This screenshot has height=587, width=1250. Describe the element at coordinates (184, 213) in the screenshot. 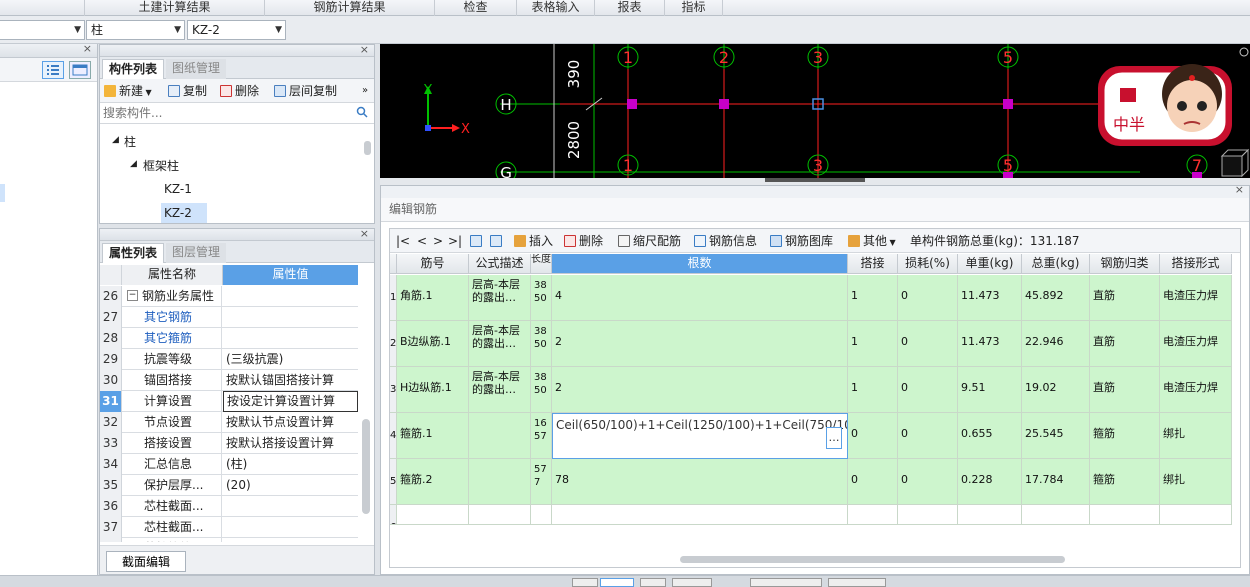

I see `tree-item-kz2: KZ-2` at that location.